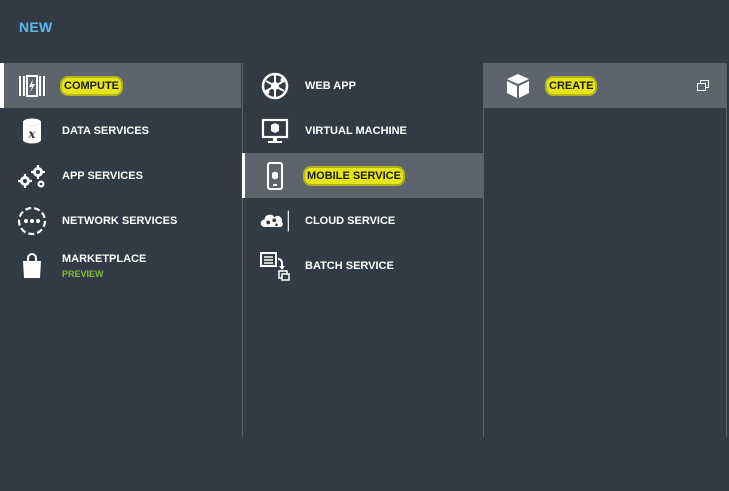 The width and height of the screenshot is (729, 491). I want to click on mobile-service-icon, so click(275, 176).